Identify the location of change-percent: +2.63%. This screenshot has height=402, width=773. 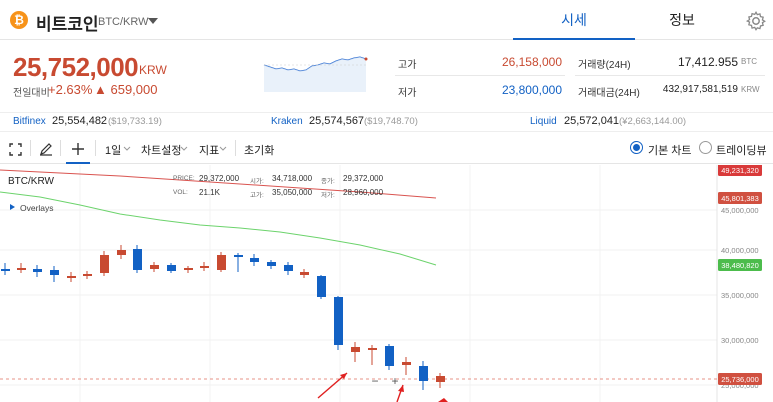
(70, 89).